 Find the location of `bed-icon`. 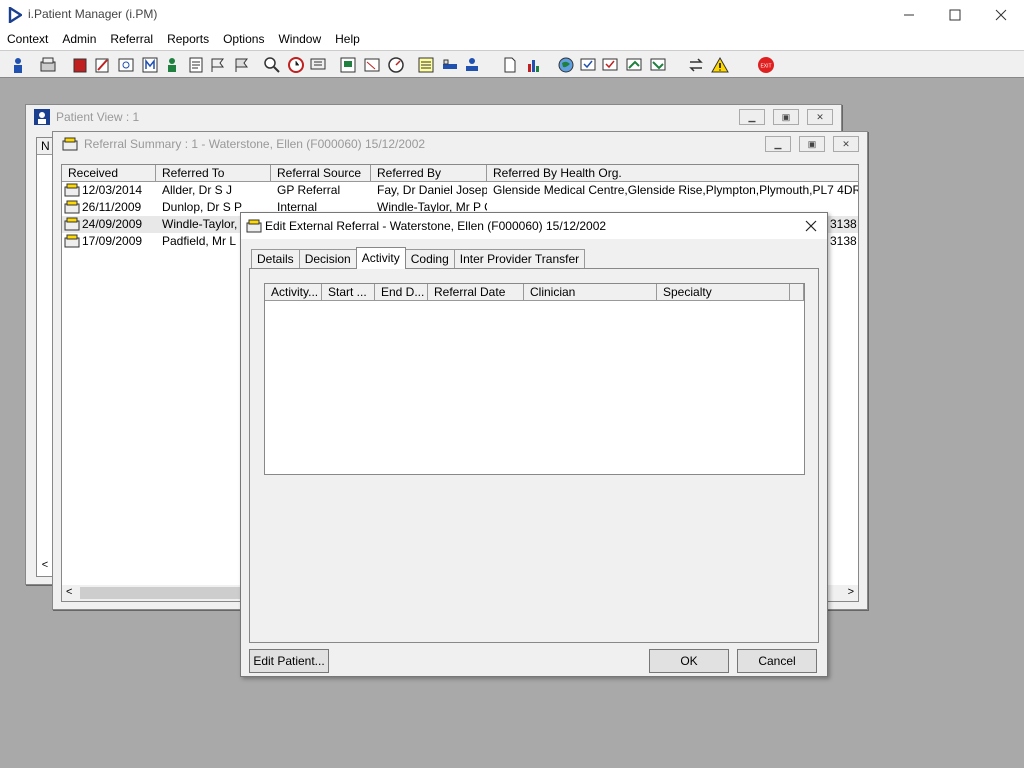

bed-icon is located at coordinates (450, 64).